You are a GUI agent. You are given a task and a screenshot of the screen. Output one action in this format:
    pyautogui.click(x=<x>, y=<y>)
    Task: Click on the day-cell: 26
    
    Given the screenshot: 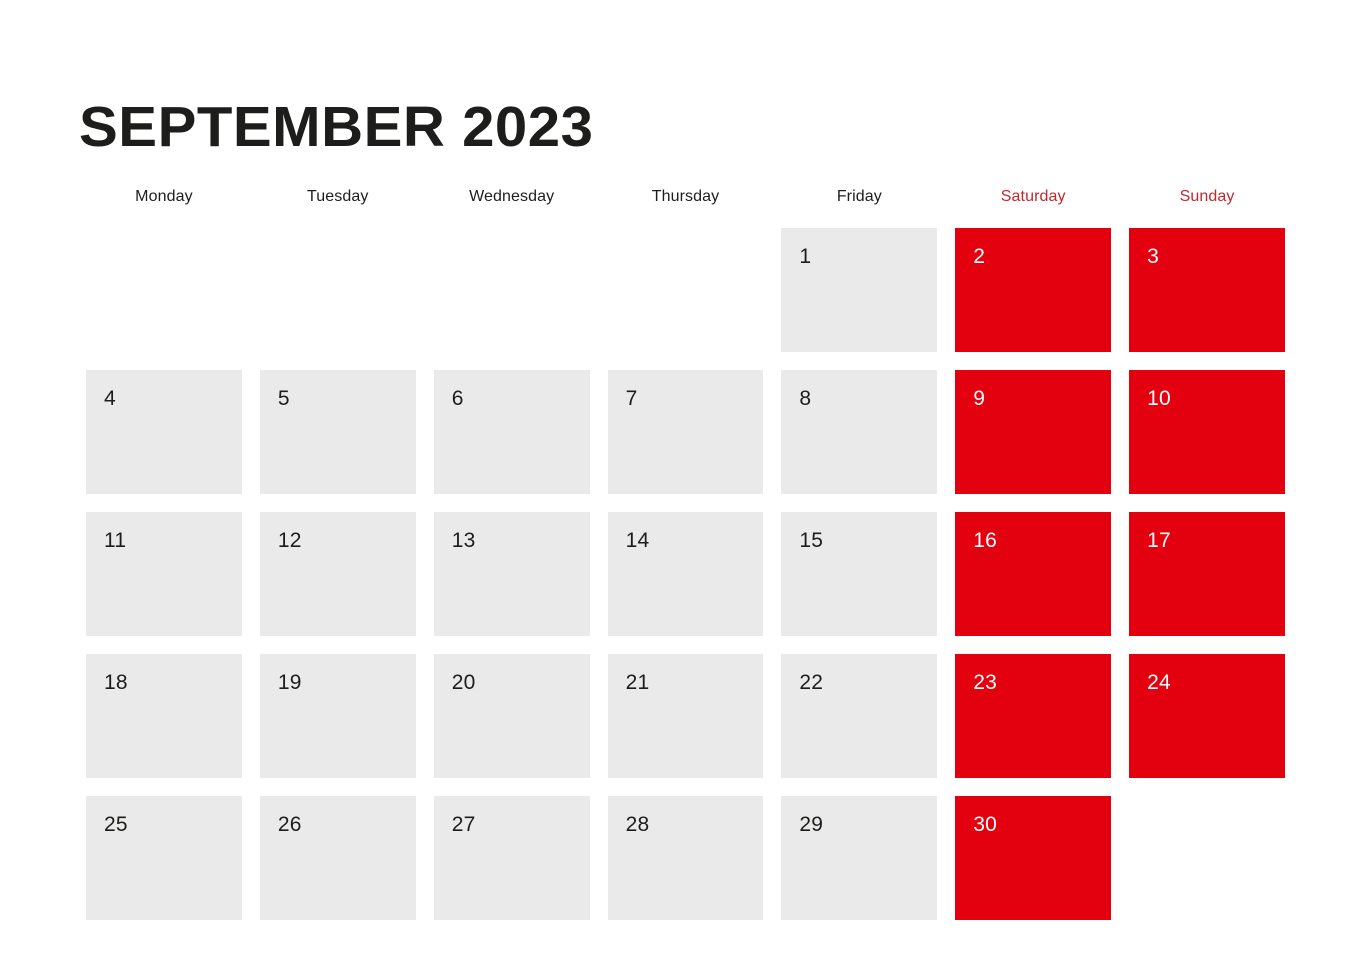 What is the action you would take?
    pyautogui.click(x=337, y=858)
    